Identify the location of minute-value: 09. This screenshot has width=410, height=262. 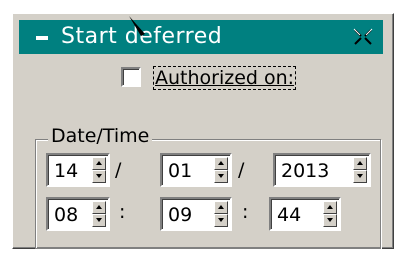
(180, 215).